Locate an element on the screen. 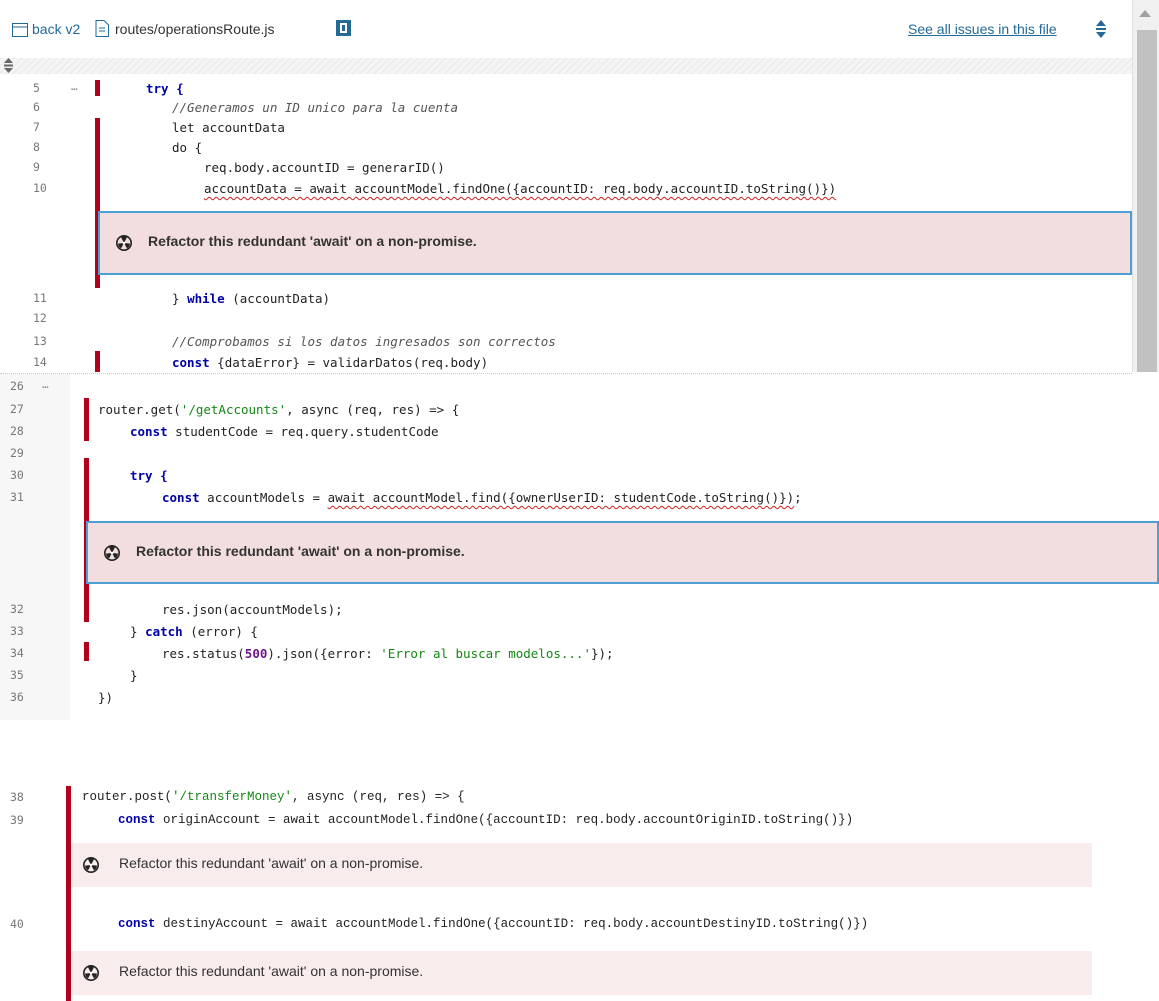 The height and width of the screenshot is (1001, 1159). line-number: 40 is located at coordinates (17, 924).